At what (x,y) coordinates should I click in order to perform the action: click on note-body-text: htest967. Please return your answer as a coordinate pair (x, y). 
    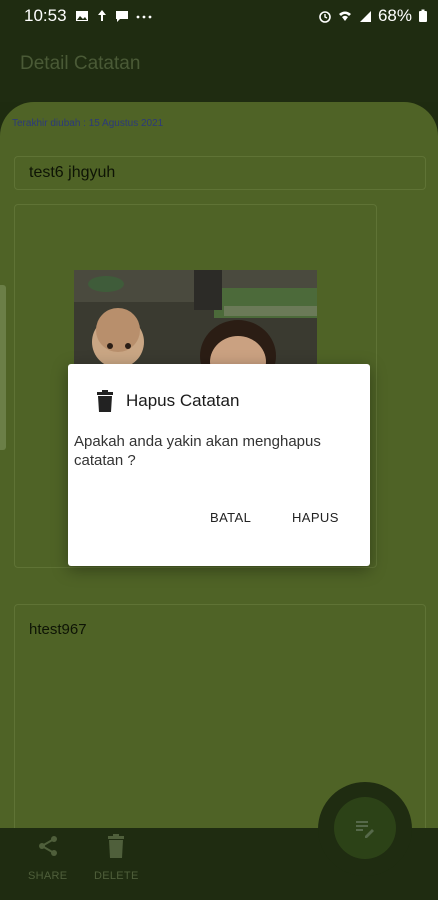
    Looking at the image, I should click on (58, 629).